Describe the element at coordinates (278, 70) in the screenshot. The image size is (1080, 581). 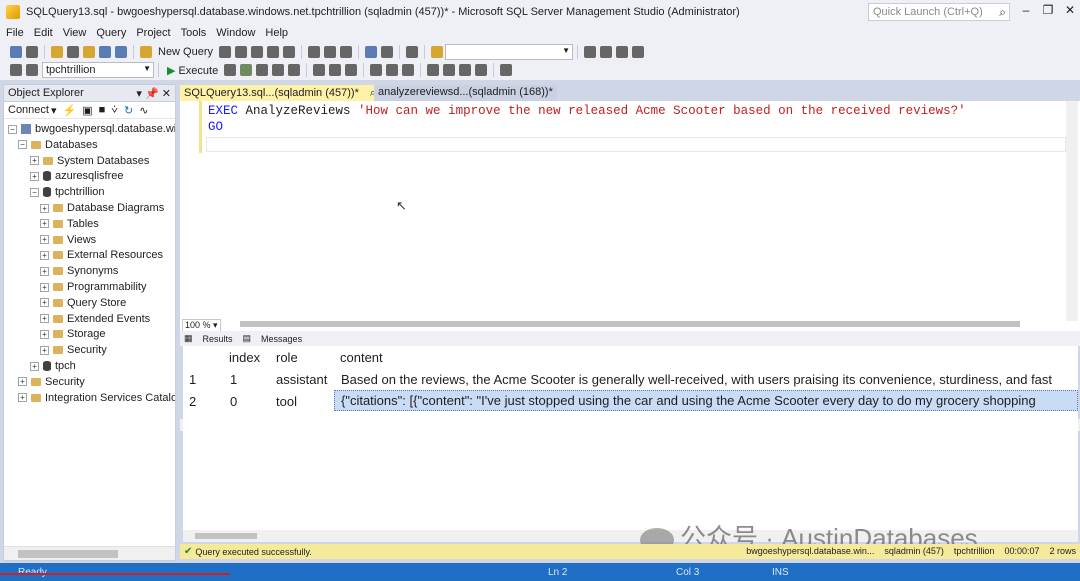
I see `query-options-icon` at that location.